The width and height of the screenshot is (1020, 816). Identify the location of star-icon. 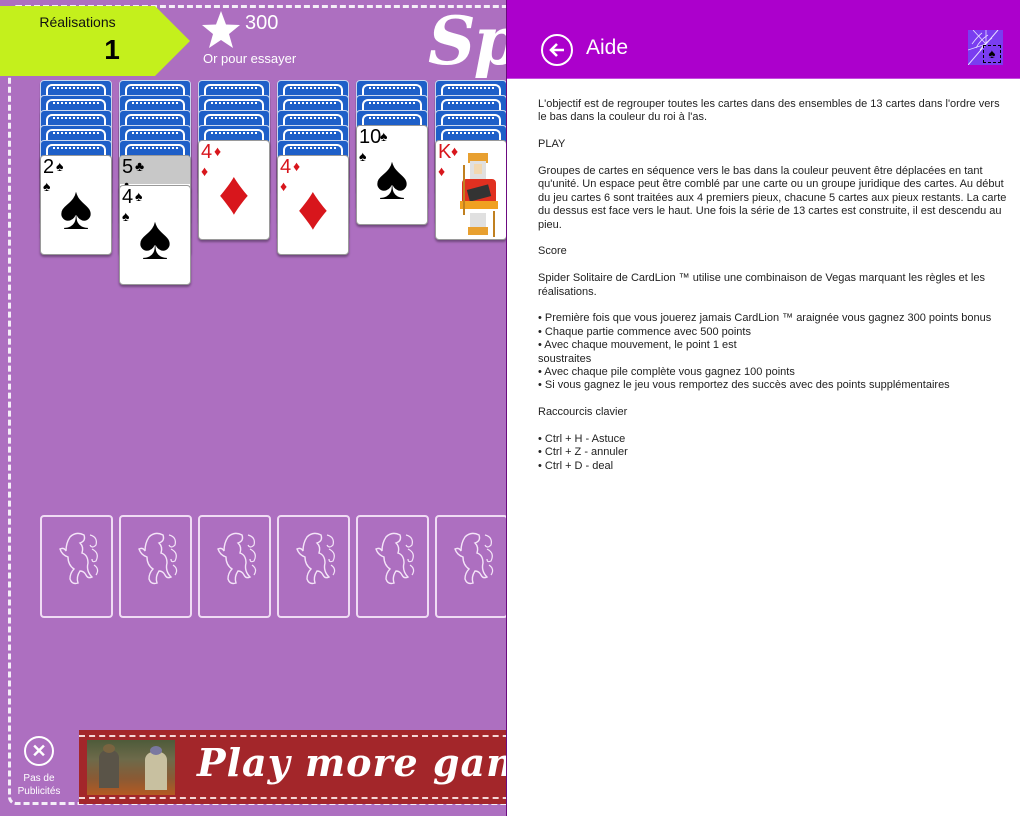
(221, 29).